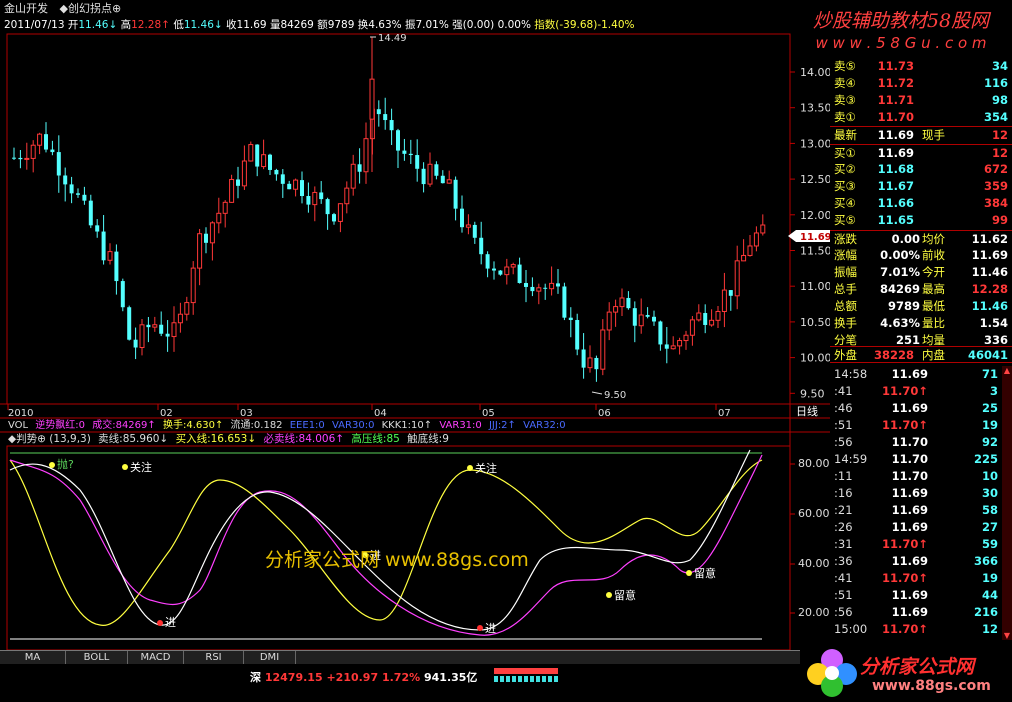 The width and height of the screenshot is (1012, 702). I want to click on date-label: 03, so click(246, 413).